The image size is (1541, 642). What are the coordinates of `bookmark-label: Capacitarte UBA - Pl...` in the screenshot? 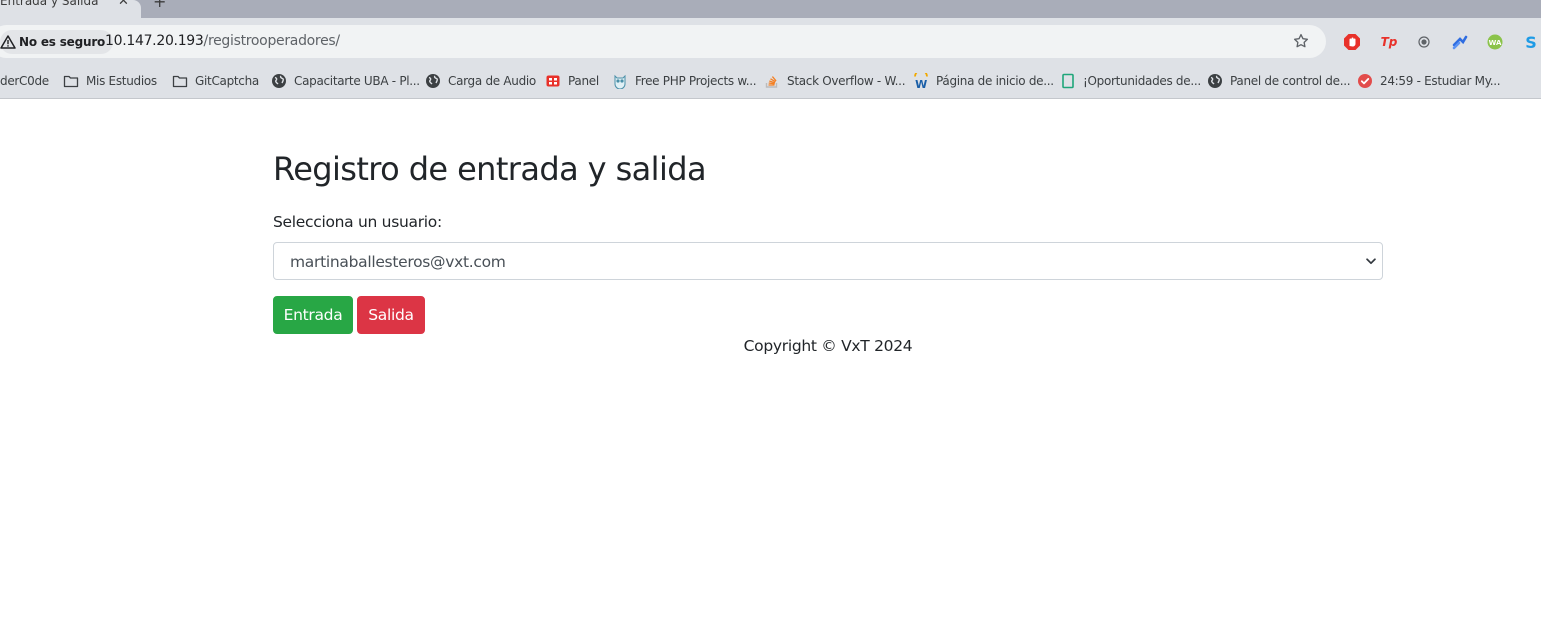 It's located at (357, 81).